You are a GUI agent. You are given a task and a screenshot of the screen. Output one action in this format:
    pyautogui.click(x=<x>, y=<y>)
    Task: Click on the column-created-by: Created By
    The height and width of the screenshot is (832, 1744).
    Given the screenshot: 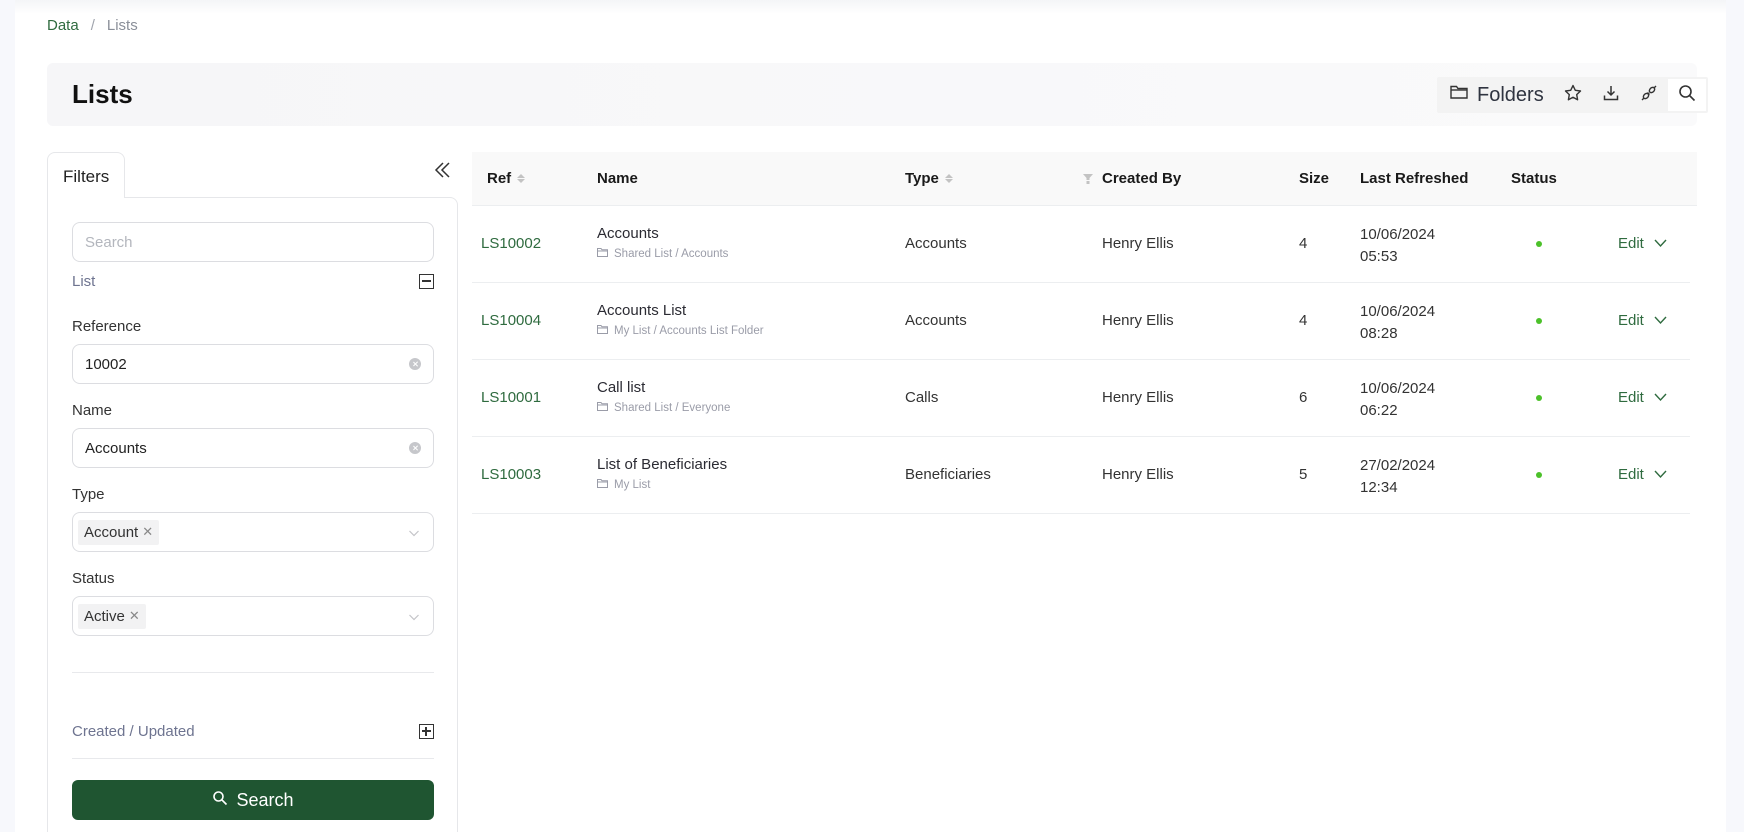 What is the action you would take?
    pyautogui.click(x=1141, y=178)
    